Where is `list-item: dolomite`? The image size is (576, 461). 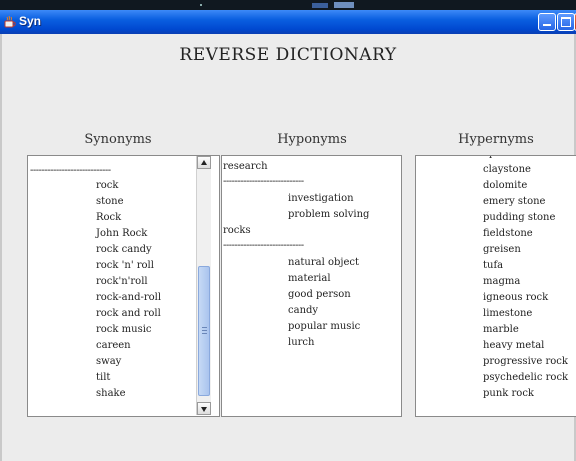
list-item: dolomite is located at coordinates (505, 185).